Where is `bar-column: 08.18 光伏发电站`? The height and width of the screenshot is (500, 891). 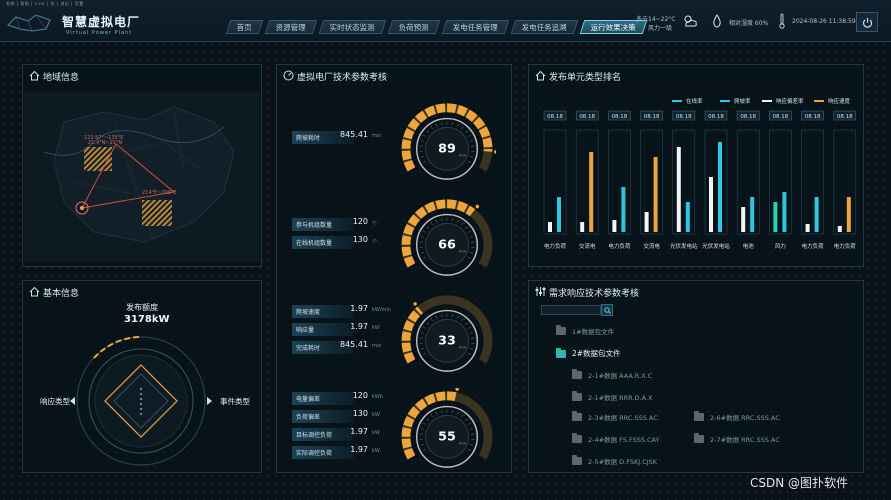
bar-column: 08.18 光伏发电站 is located at coordinates (716, 180).